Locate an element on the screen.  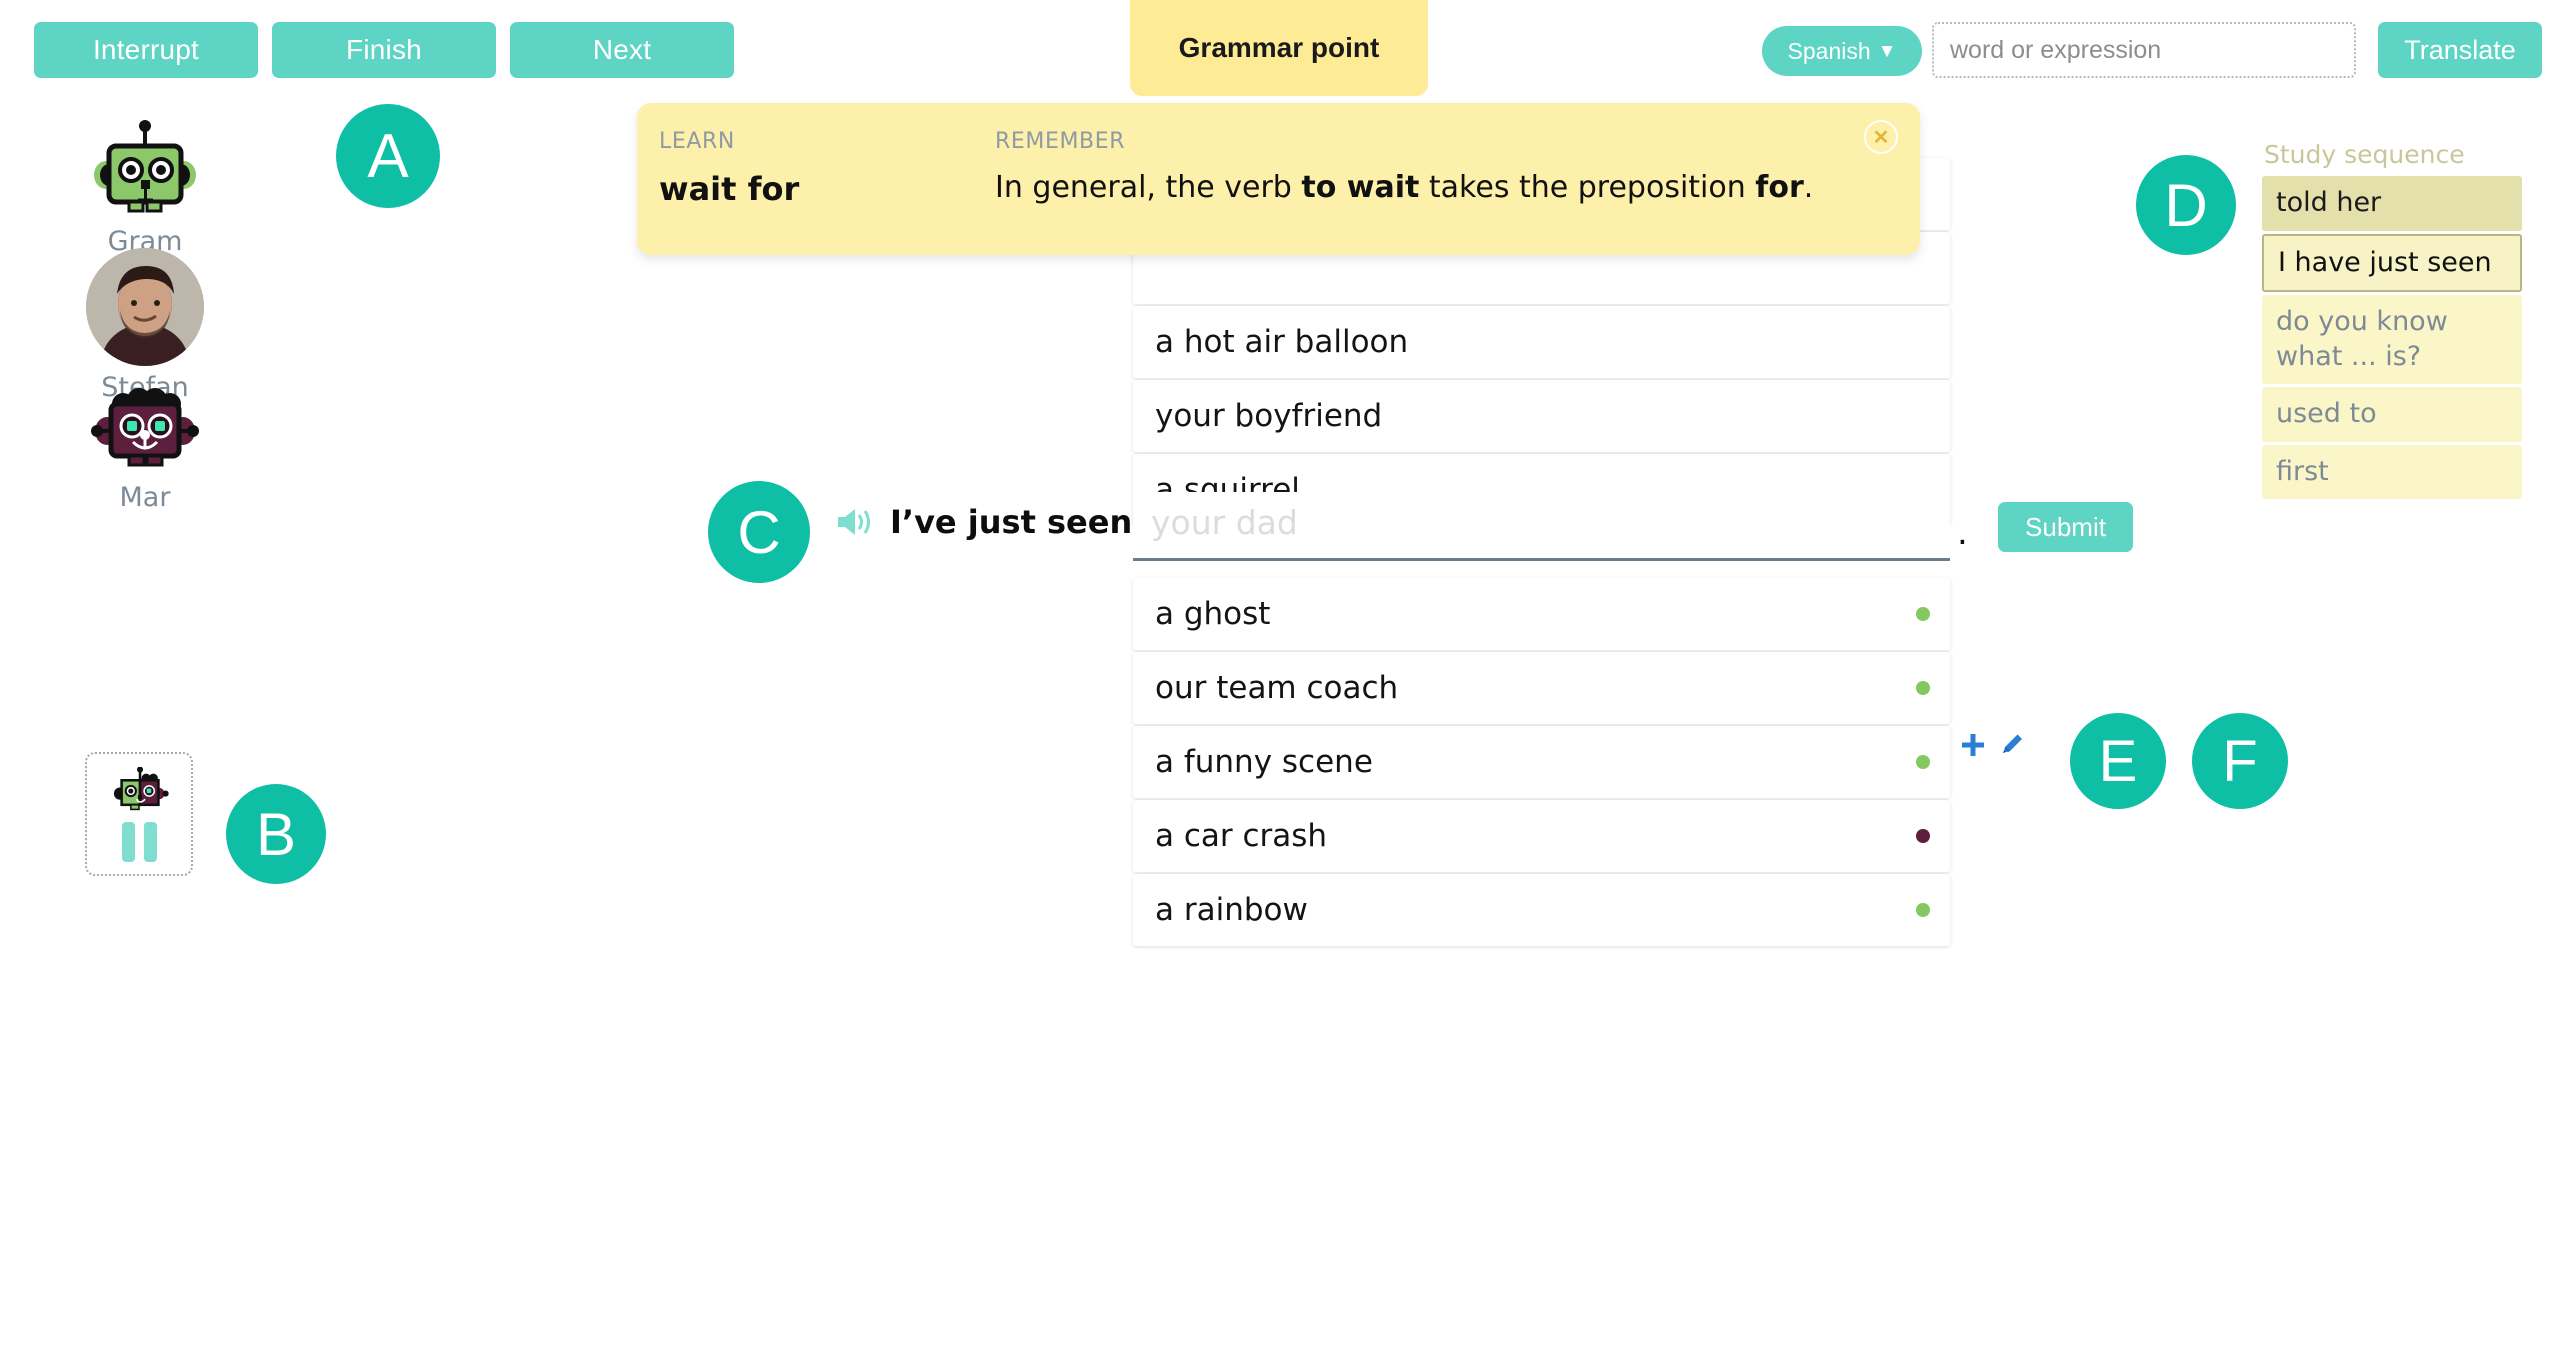
list-item: our team coach is located at coordinates (1541, 689).